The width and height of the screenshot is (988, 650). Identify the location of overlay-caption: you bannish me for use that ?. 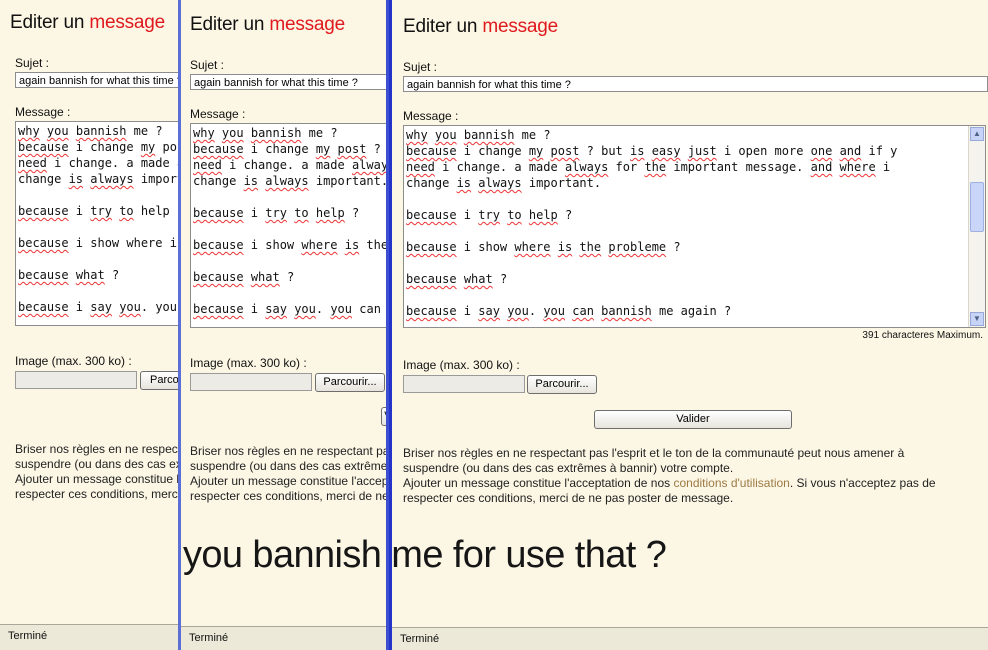
(425, 555).